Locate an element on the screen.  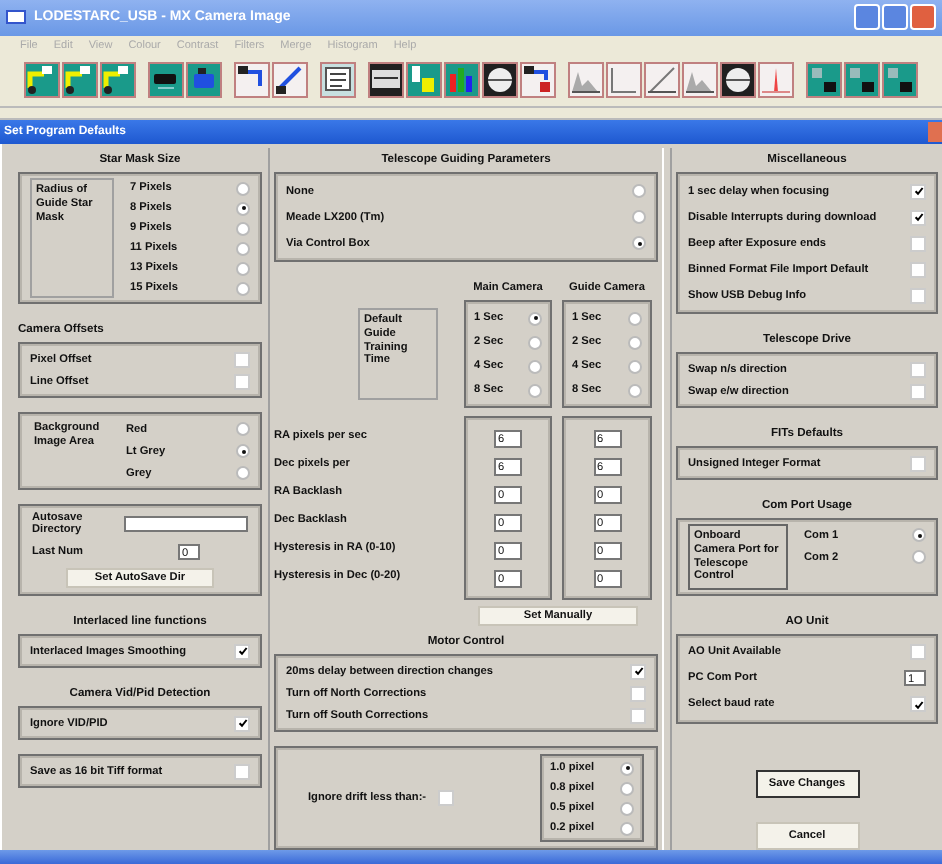
minimize-button is located at coordinates (867, 17).